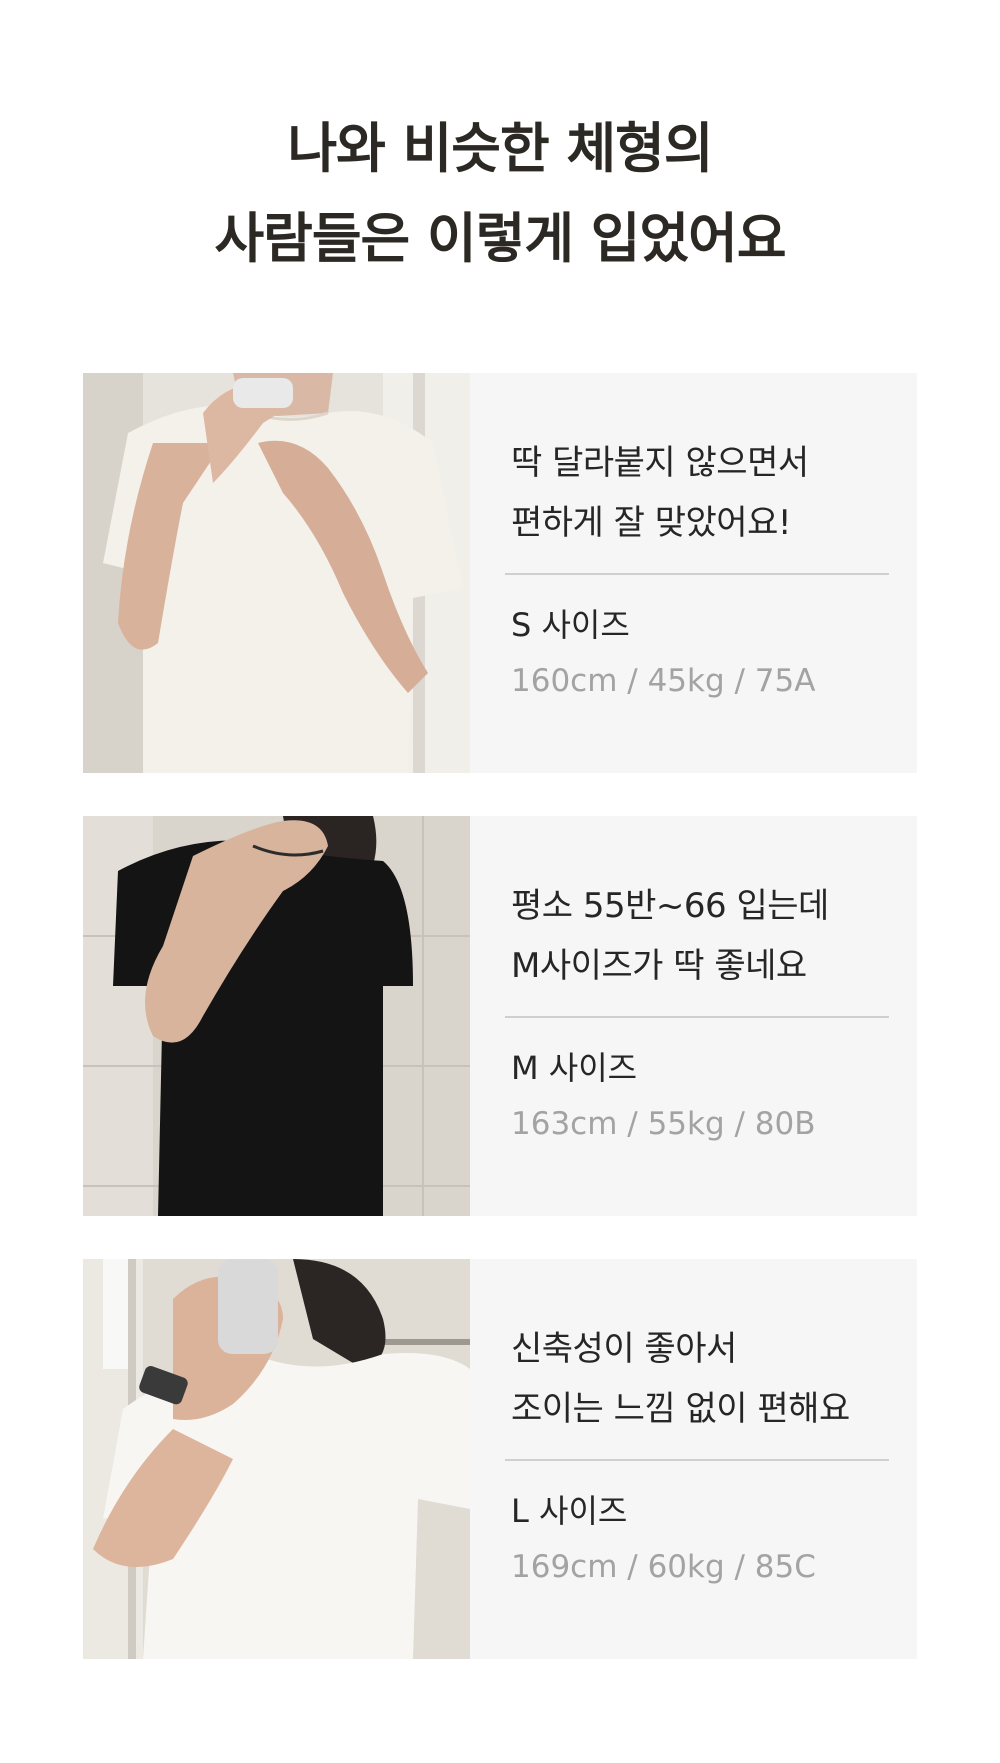 The height and width of the screenshot is (1763, 1000). I want to click on review-comment: 신축성이 좋아서 조이는 느낌 없이 편해요, so click(701, 1379).